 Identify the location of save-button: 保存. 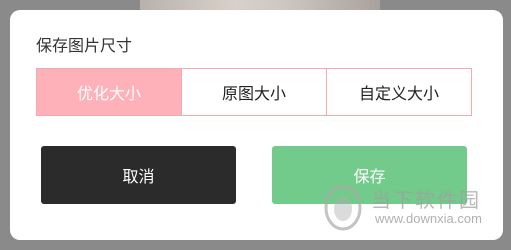
(369, 175).